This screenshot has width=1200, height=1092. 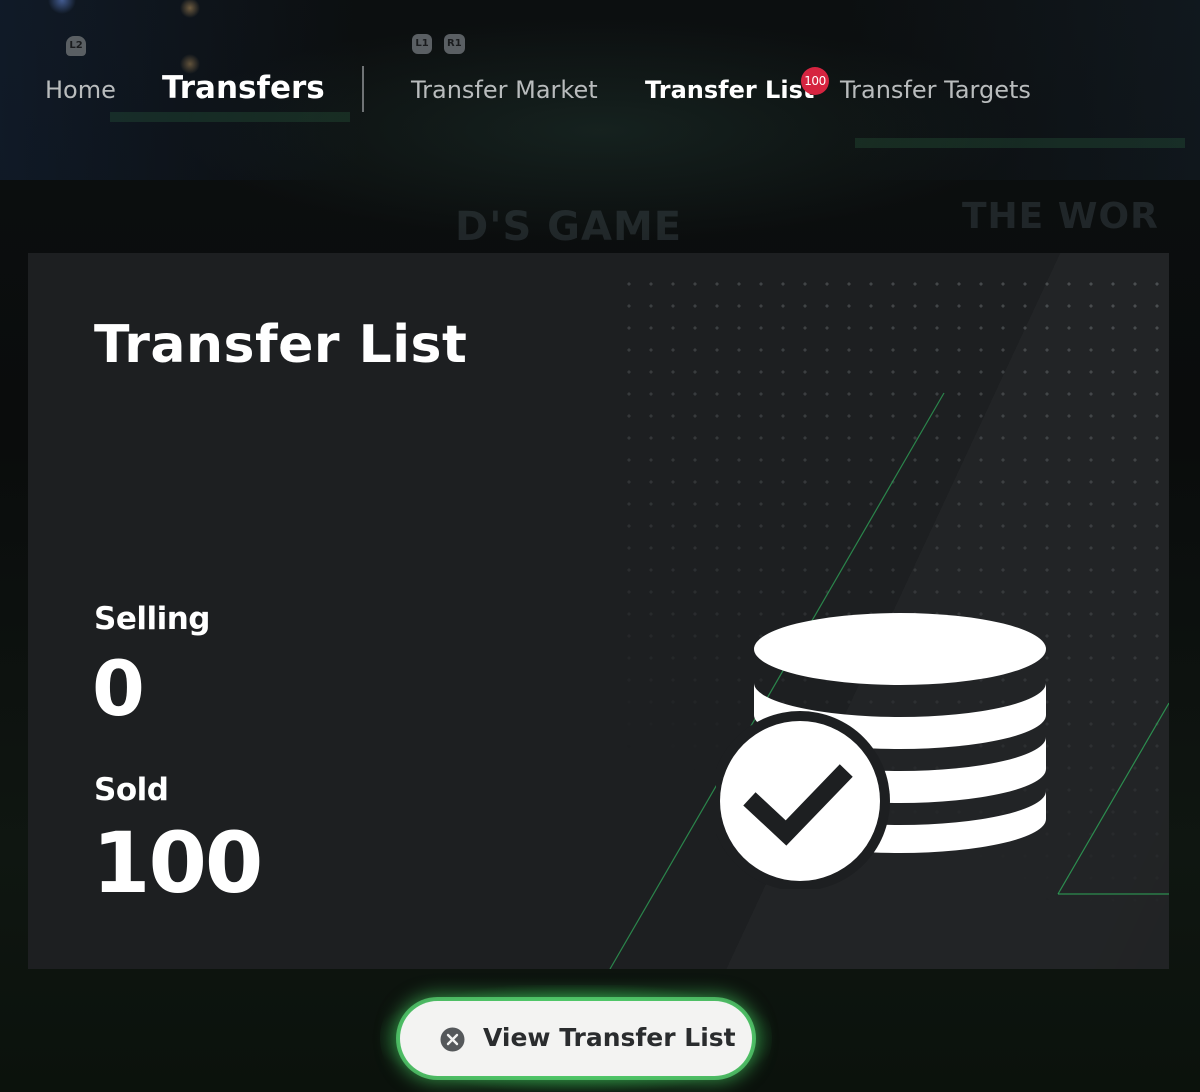 What do you see at coordinates (363, 89) in the screenshot?
I see `nav-divider` at bounding box center [363, 89].